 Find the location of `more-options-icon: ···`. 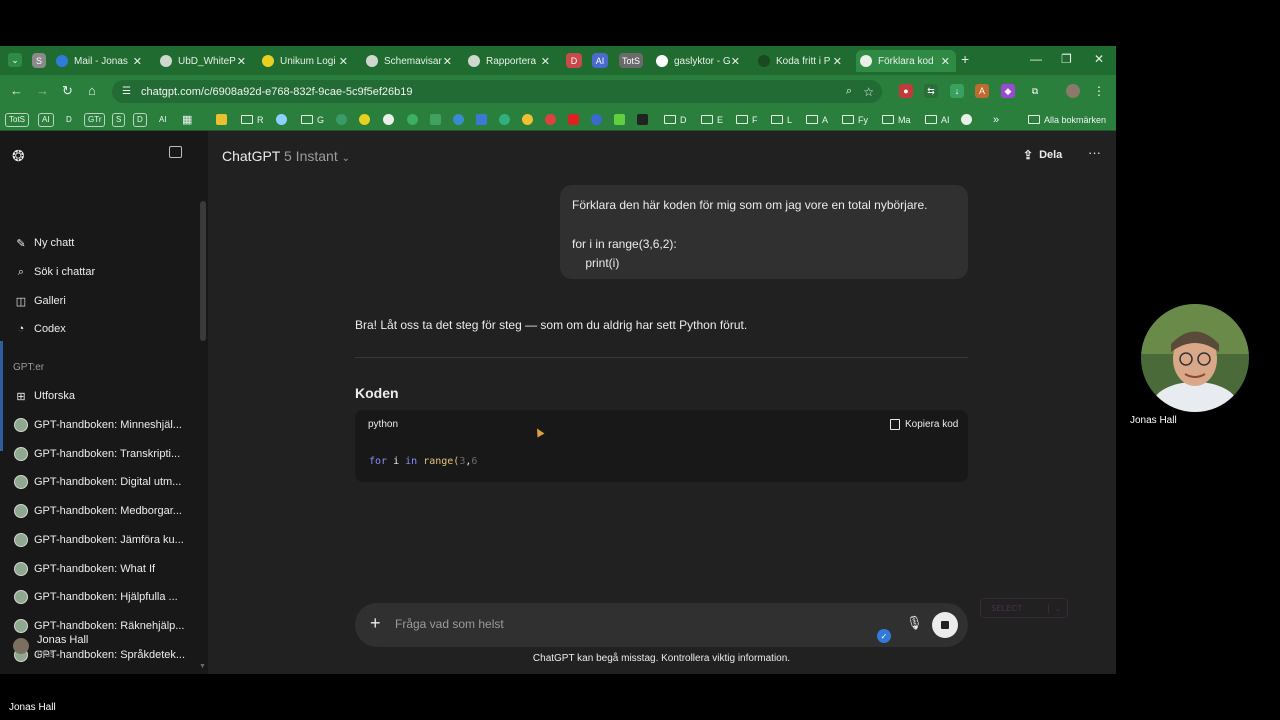

more-options-icon: ··· is located at coordinates (1094, 152).